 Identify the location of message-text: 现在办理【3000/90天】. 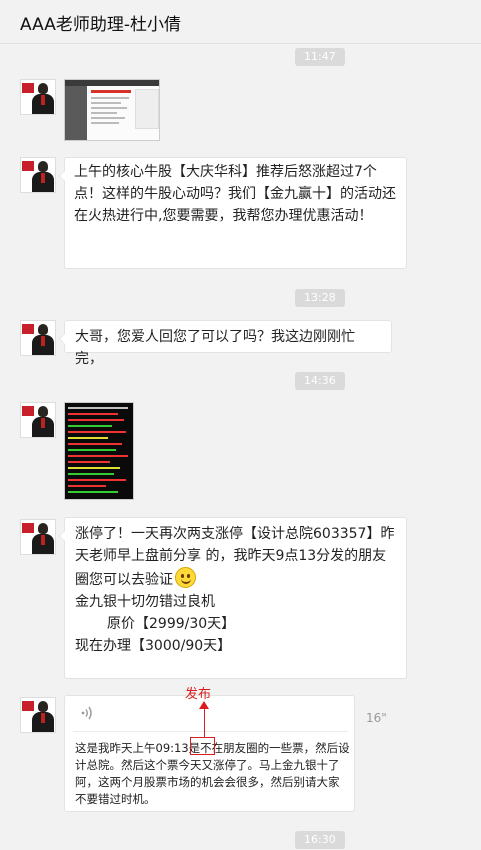
(153, 646).